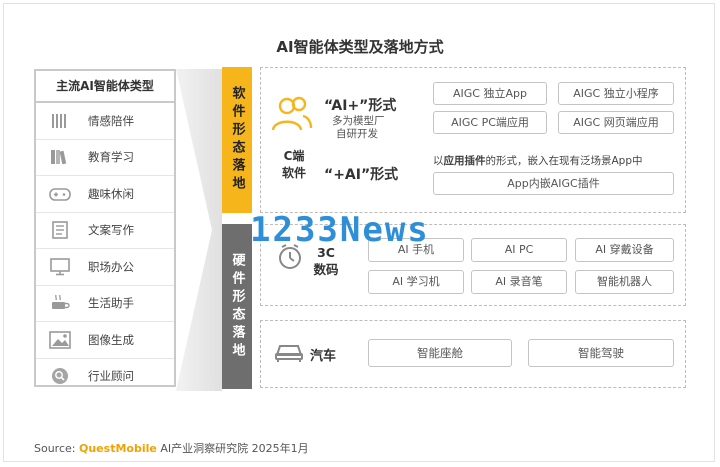  Describe the element at coordinates (519, 282) in the screenshot. I see `digital-pill: AI 录音笔` at that location.